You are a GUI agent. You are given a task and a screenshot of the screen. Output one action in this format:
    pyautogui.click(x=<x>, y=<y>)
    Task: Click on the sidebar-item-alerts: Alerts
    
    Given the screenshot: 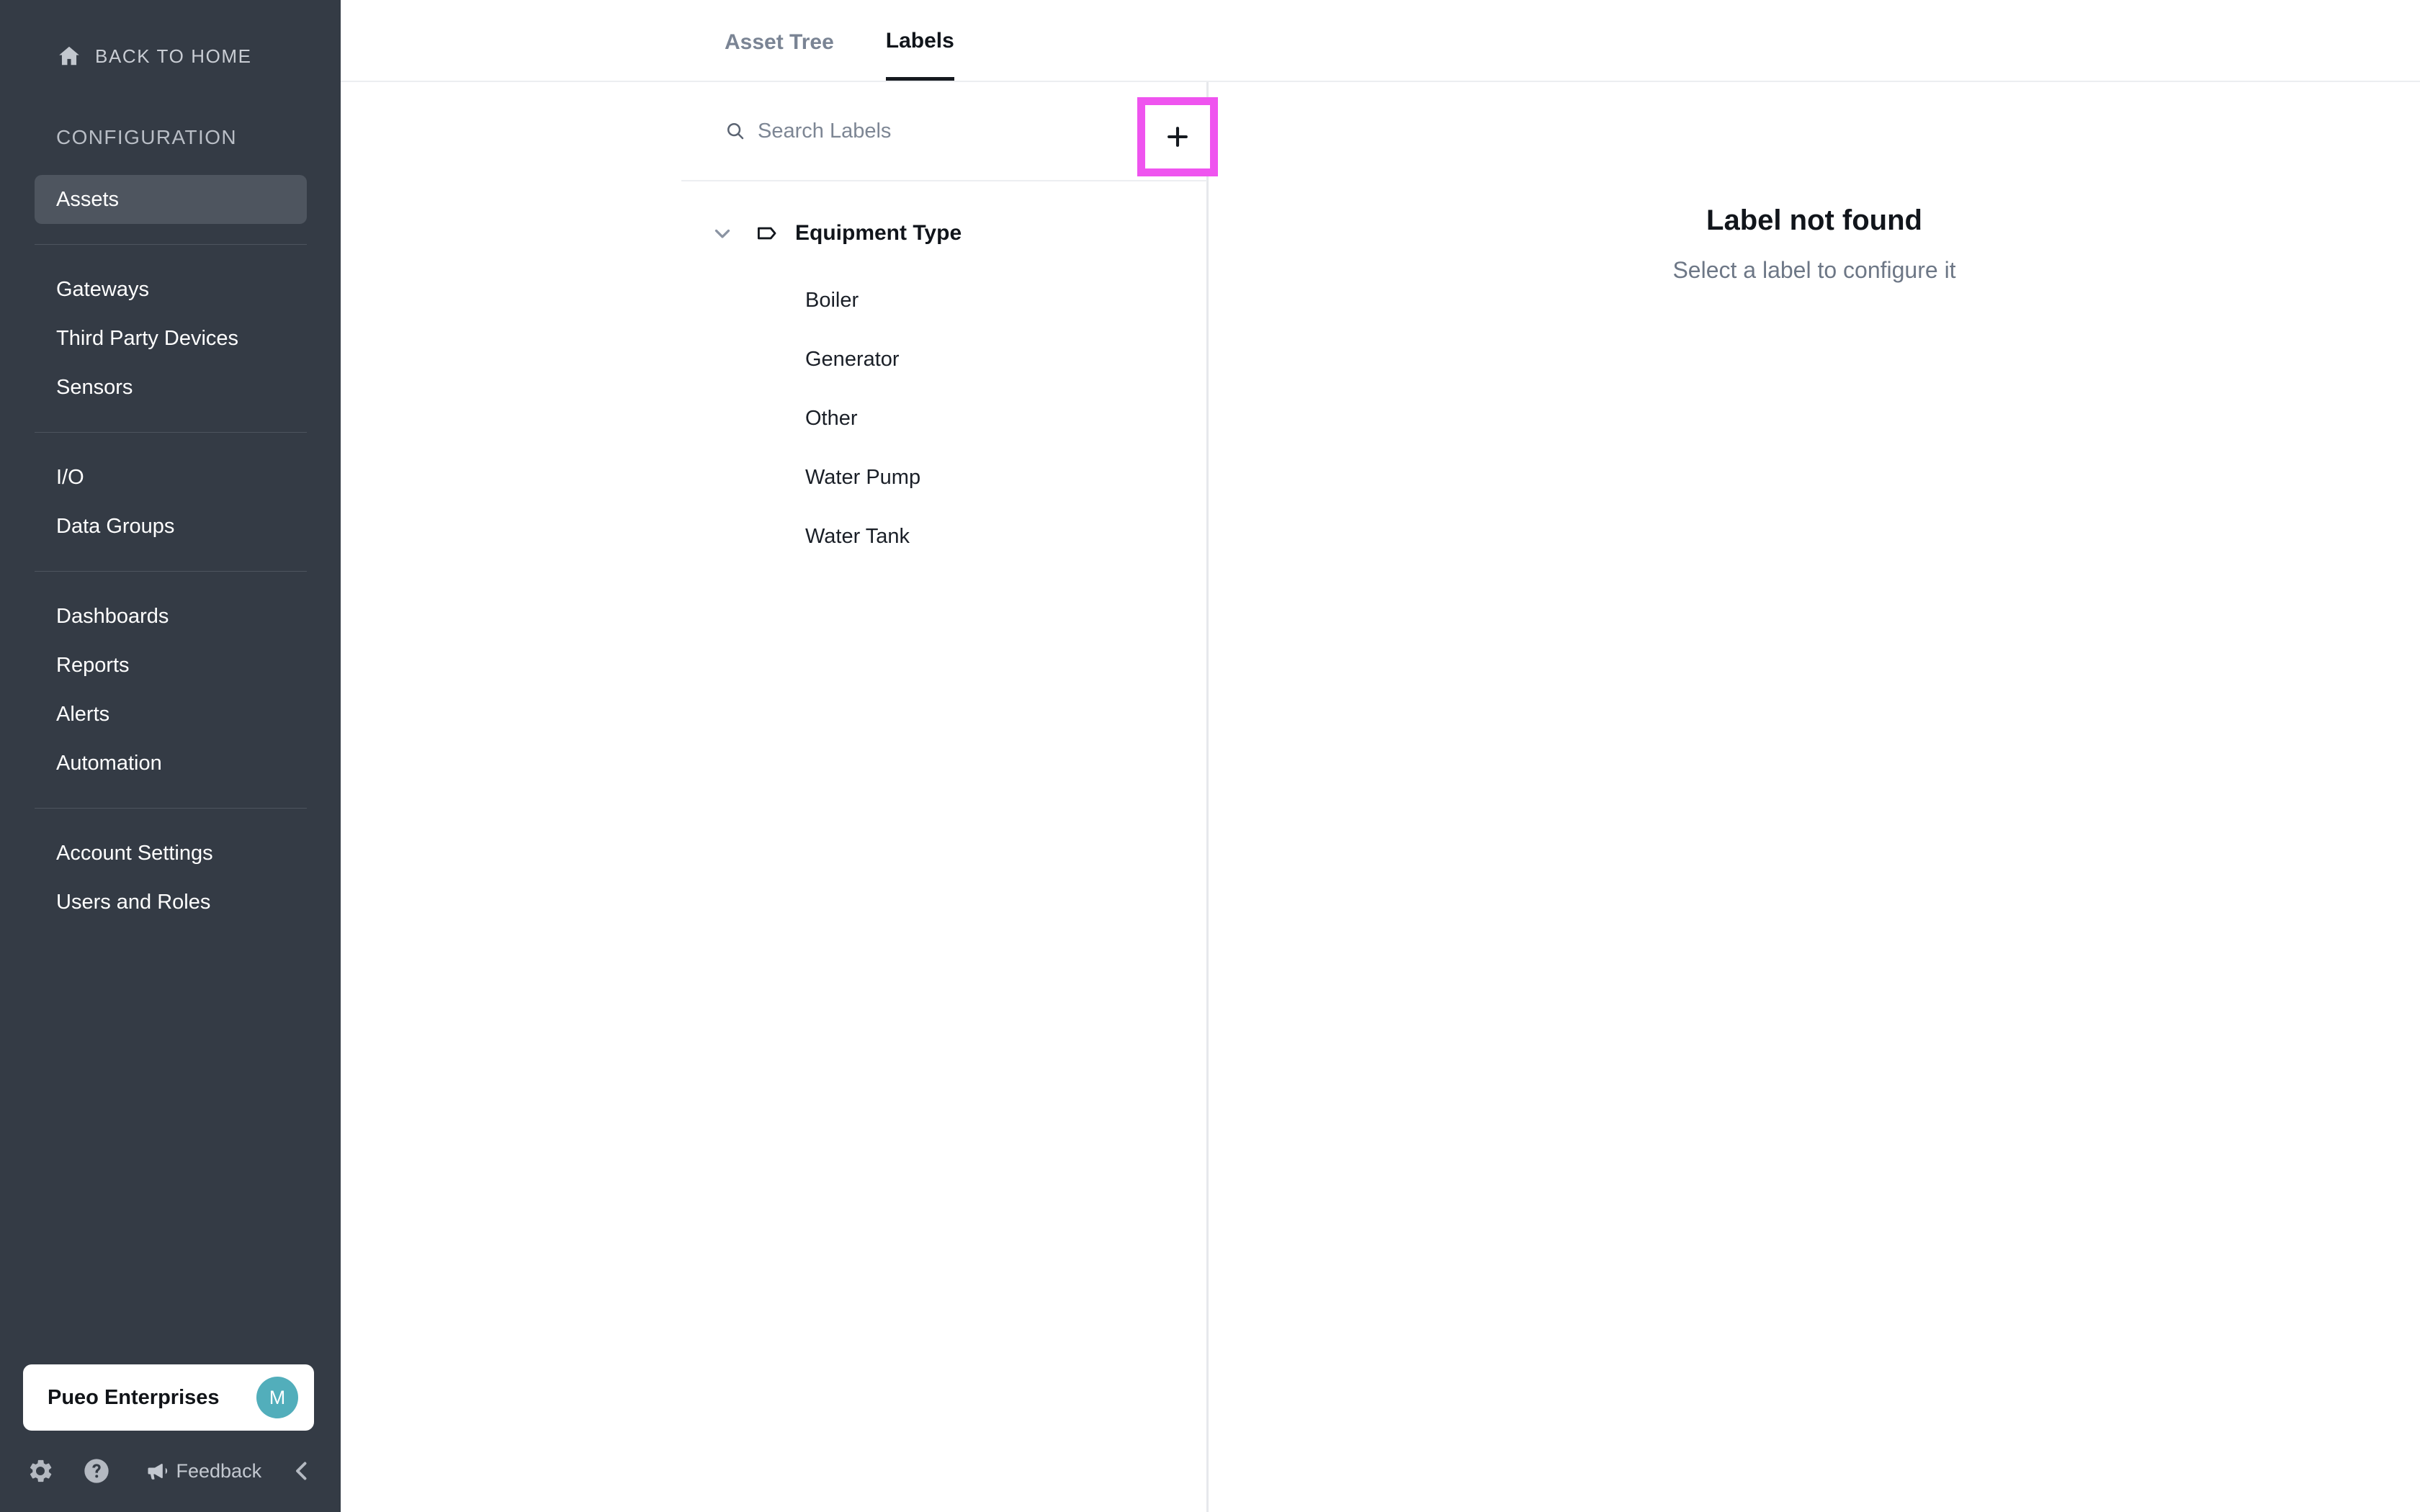 What is the action you would take?
    pyautogui.click(x=171, y=714)
    